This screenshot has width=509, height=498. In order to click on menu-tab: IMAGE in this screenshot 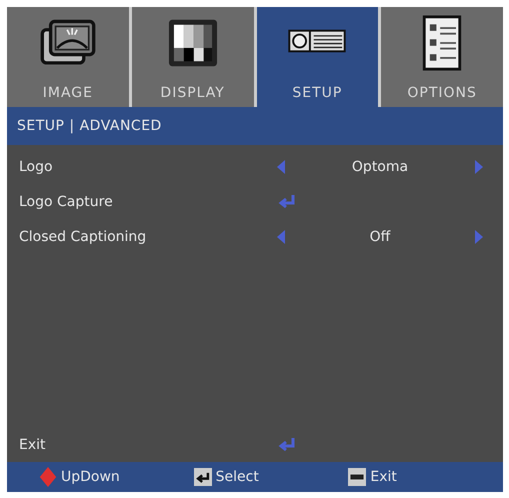, I will do `click(68, 57)`.